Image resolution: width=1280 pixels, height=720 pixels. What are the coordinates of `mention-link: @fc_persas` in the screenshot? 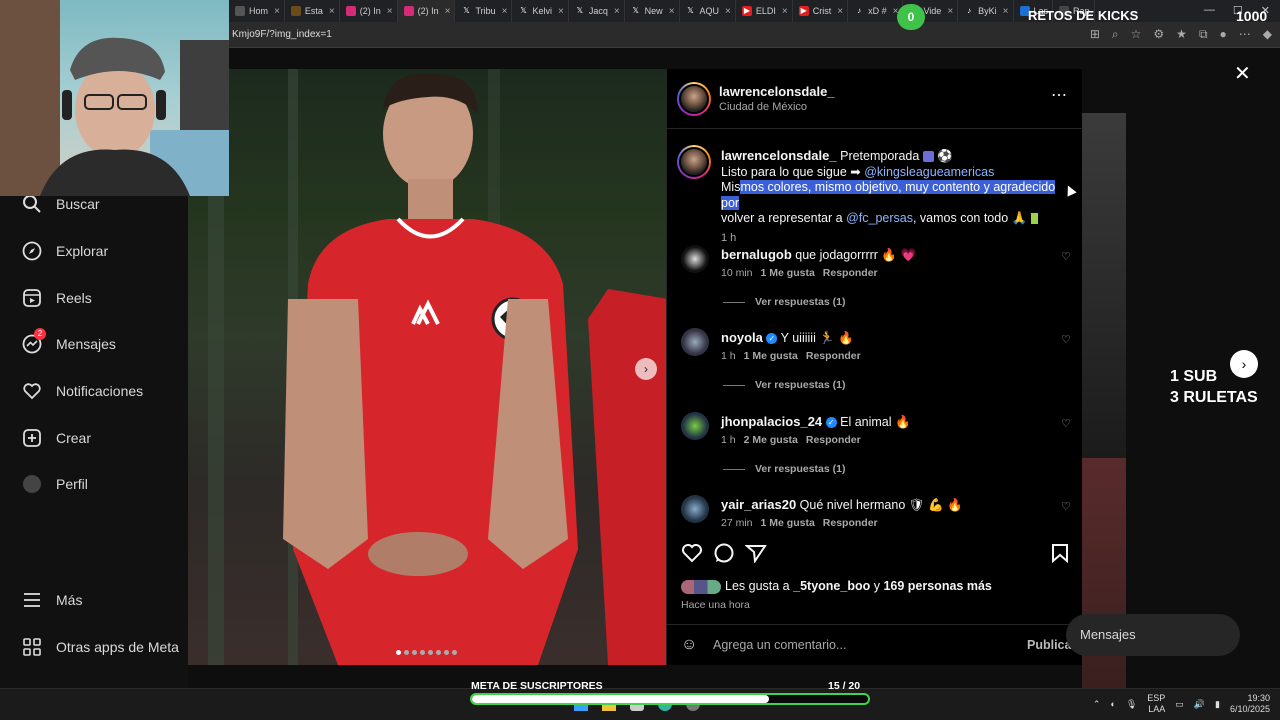 It's located at (879, 218).